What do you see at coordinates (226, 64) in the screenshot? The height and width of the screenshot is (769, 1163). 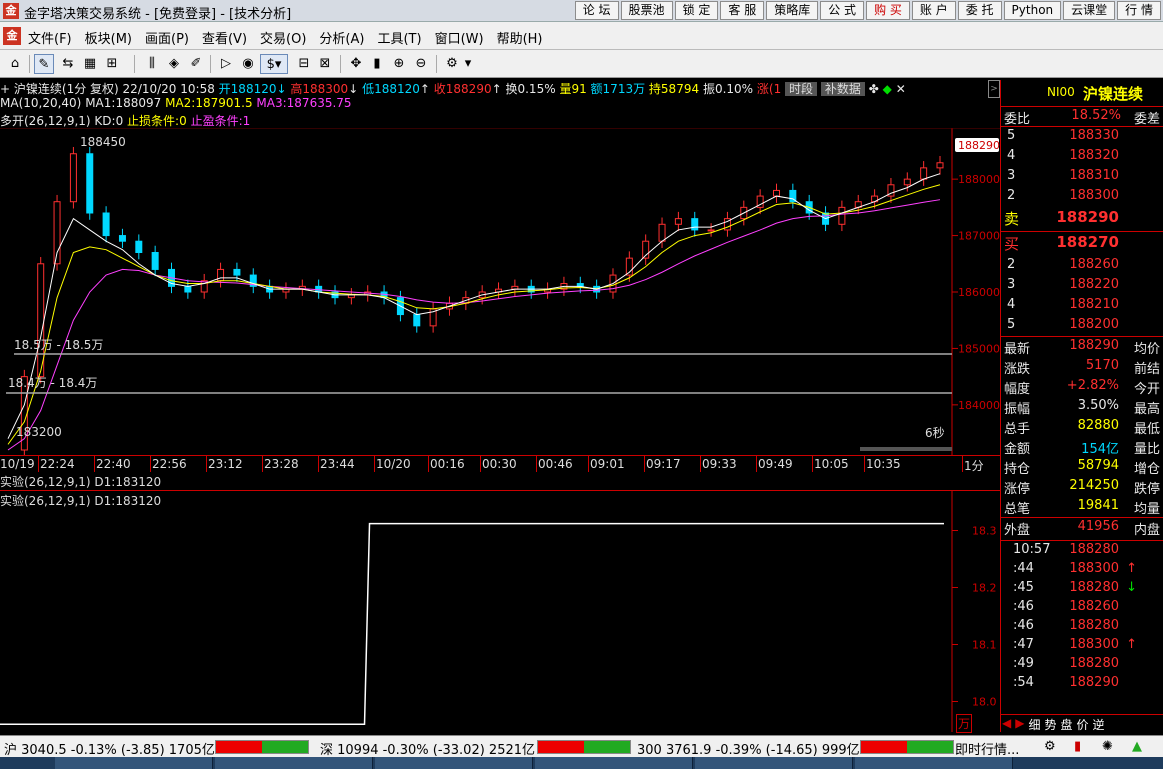 I see `play-icon: ▷` at bounding box center [226, 64].